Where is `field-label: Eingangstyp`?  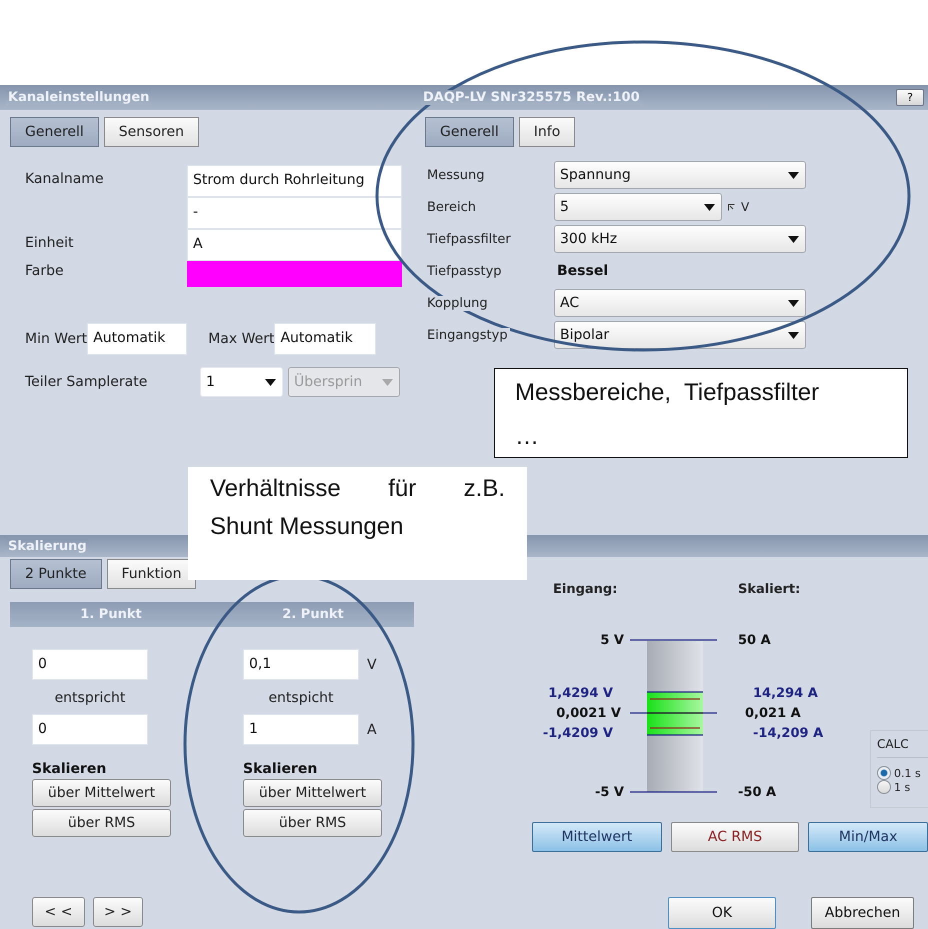 field-label: Eingangstyp is located at coordinates (468, 335).